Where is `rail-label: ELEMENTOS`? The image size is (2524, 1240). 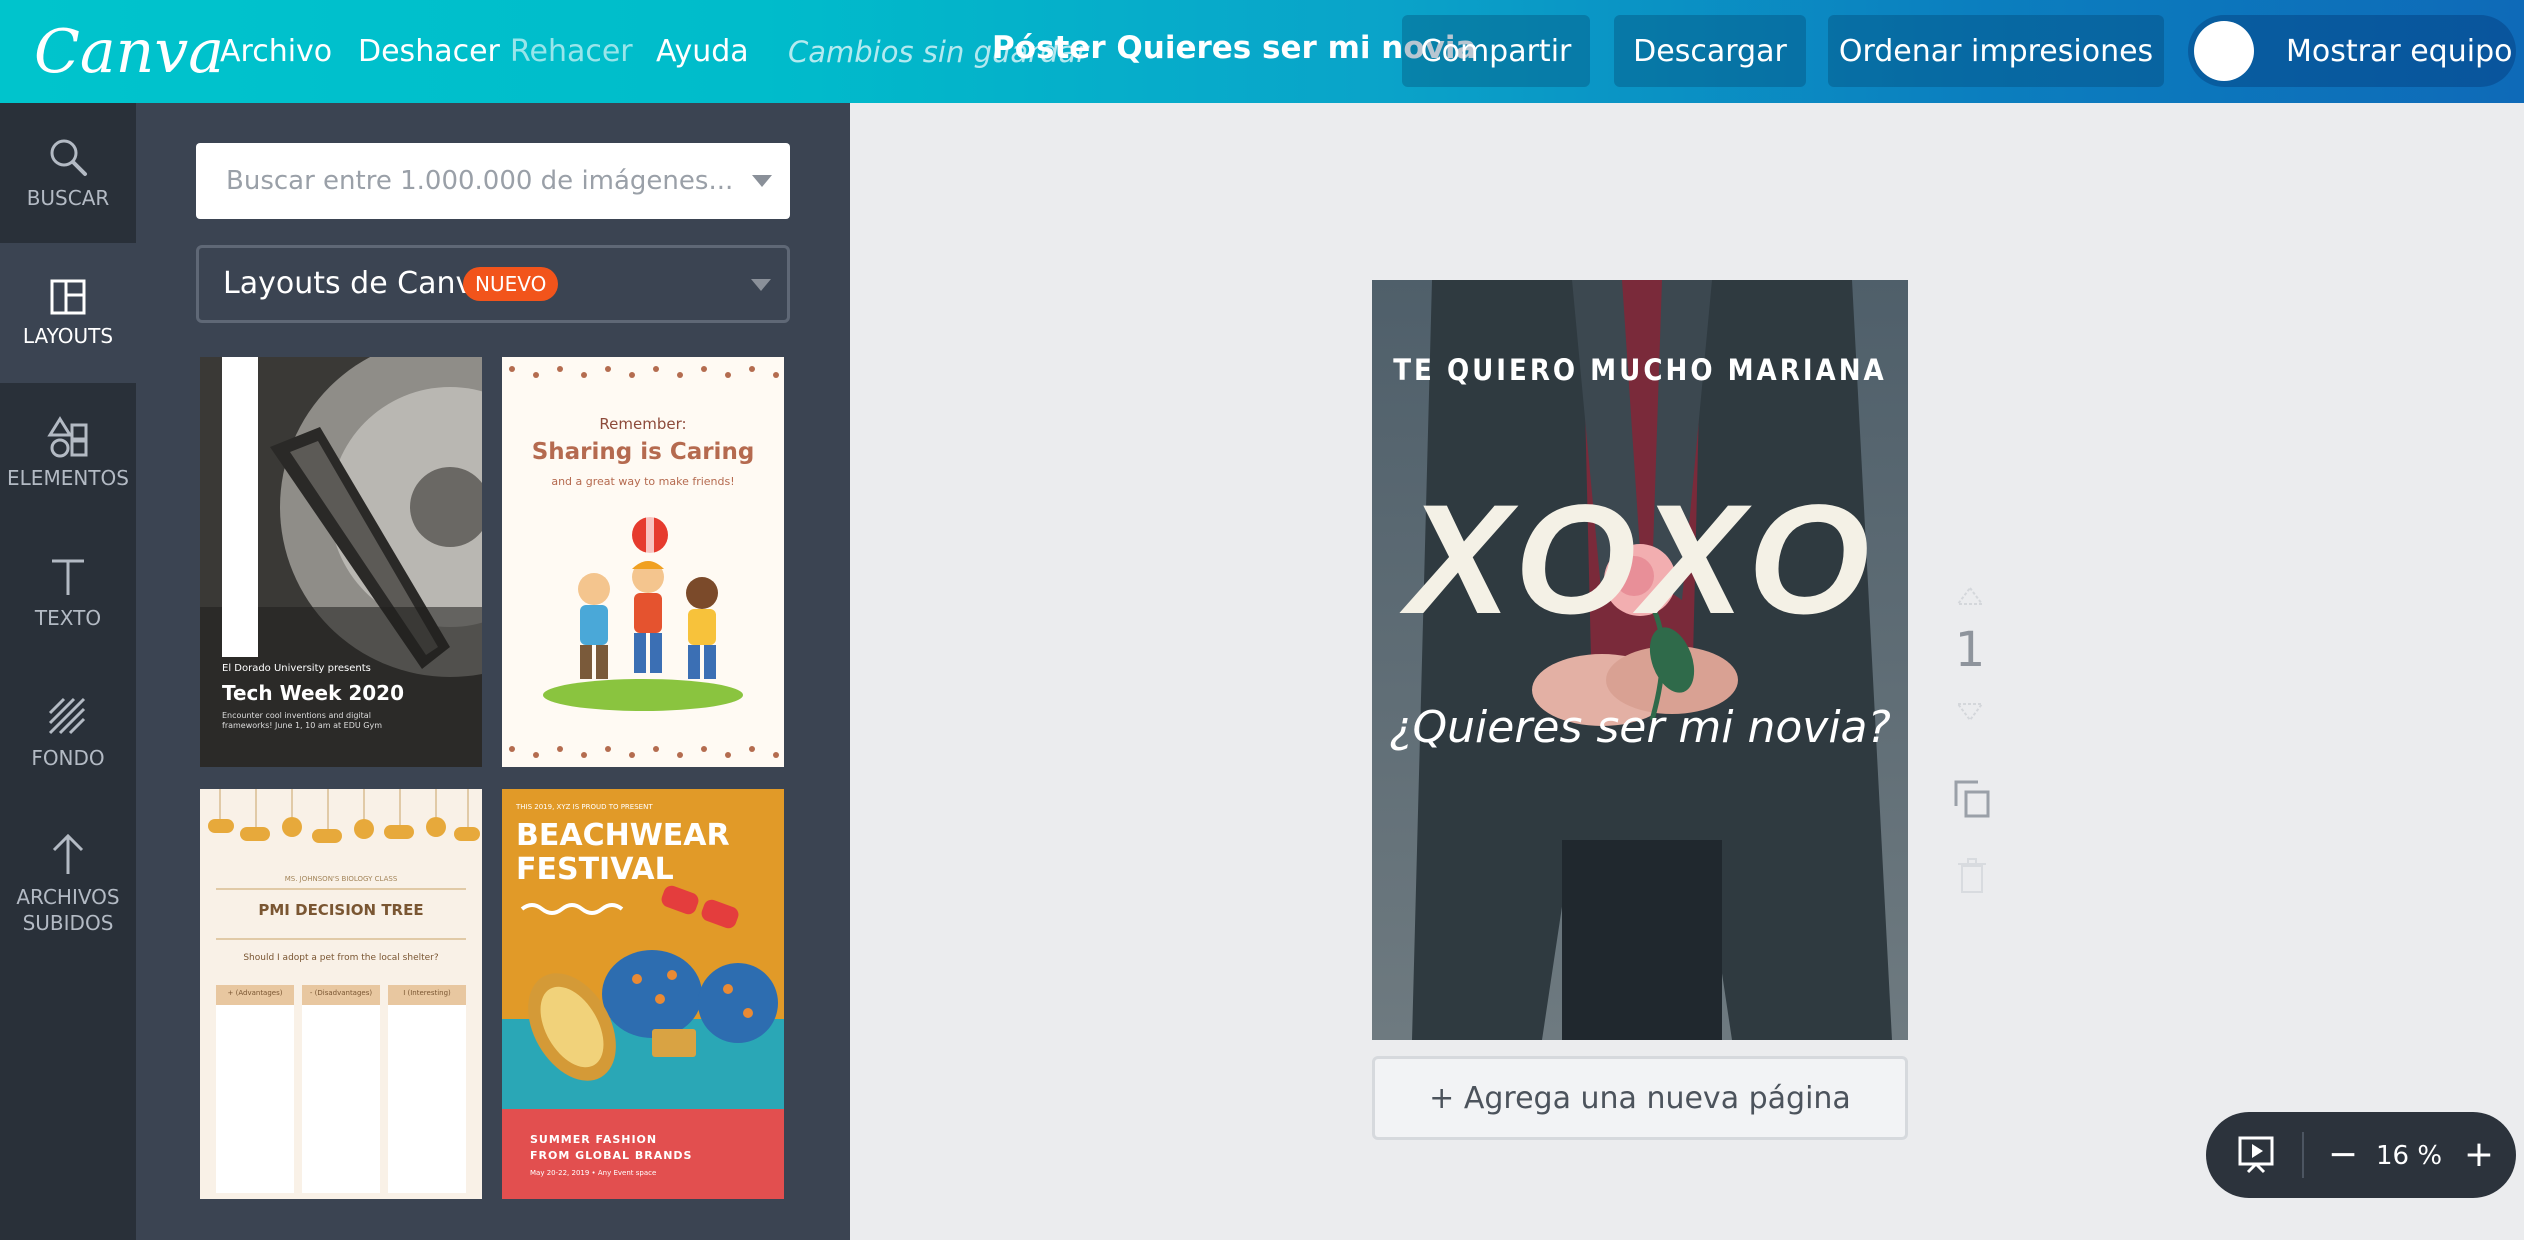 rail-label: ELEMENTOS is located at coordinates (68, 478).